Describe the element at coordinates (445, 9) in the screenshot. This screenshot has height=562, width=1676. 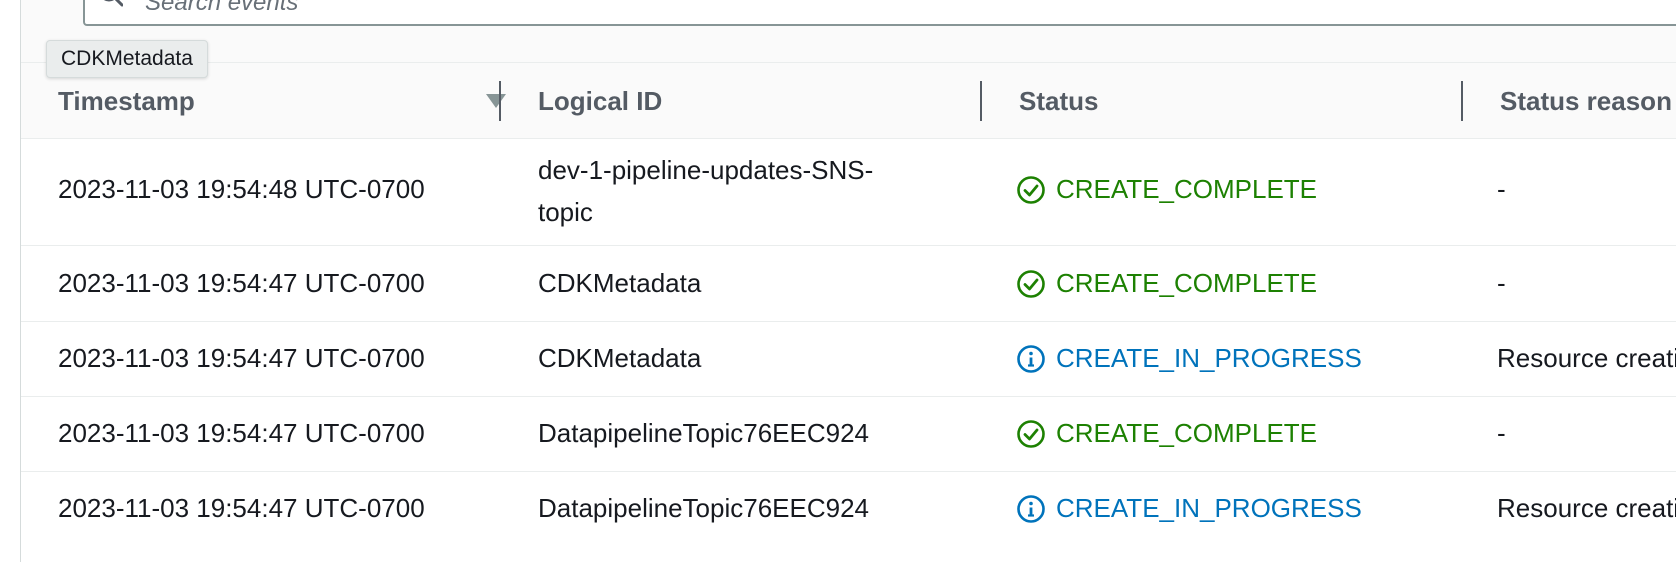
I see `search-input` at that location.